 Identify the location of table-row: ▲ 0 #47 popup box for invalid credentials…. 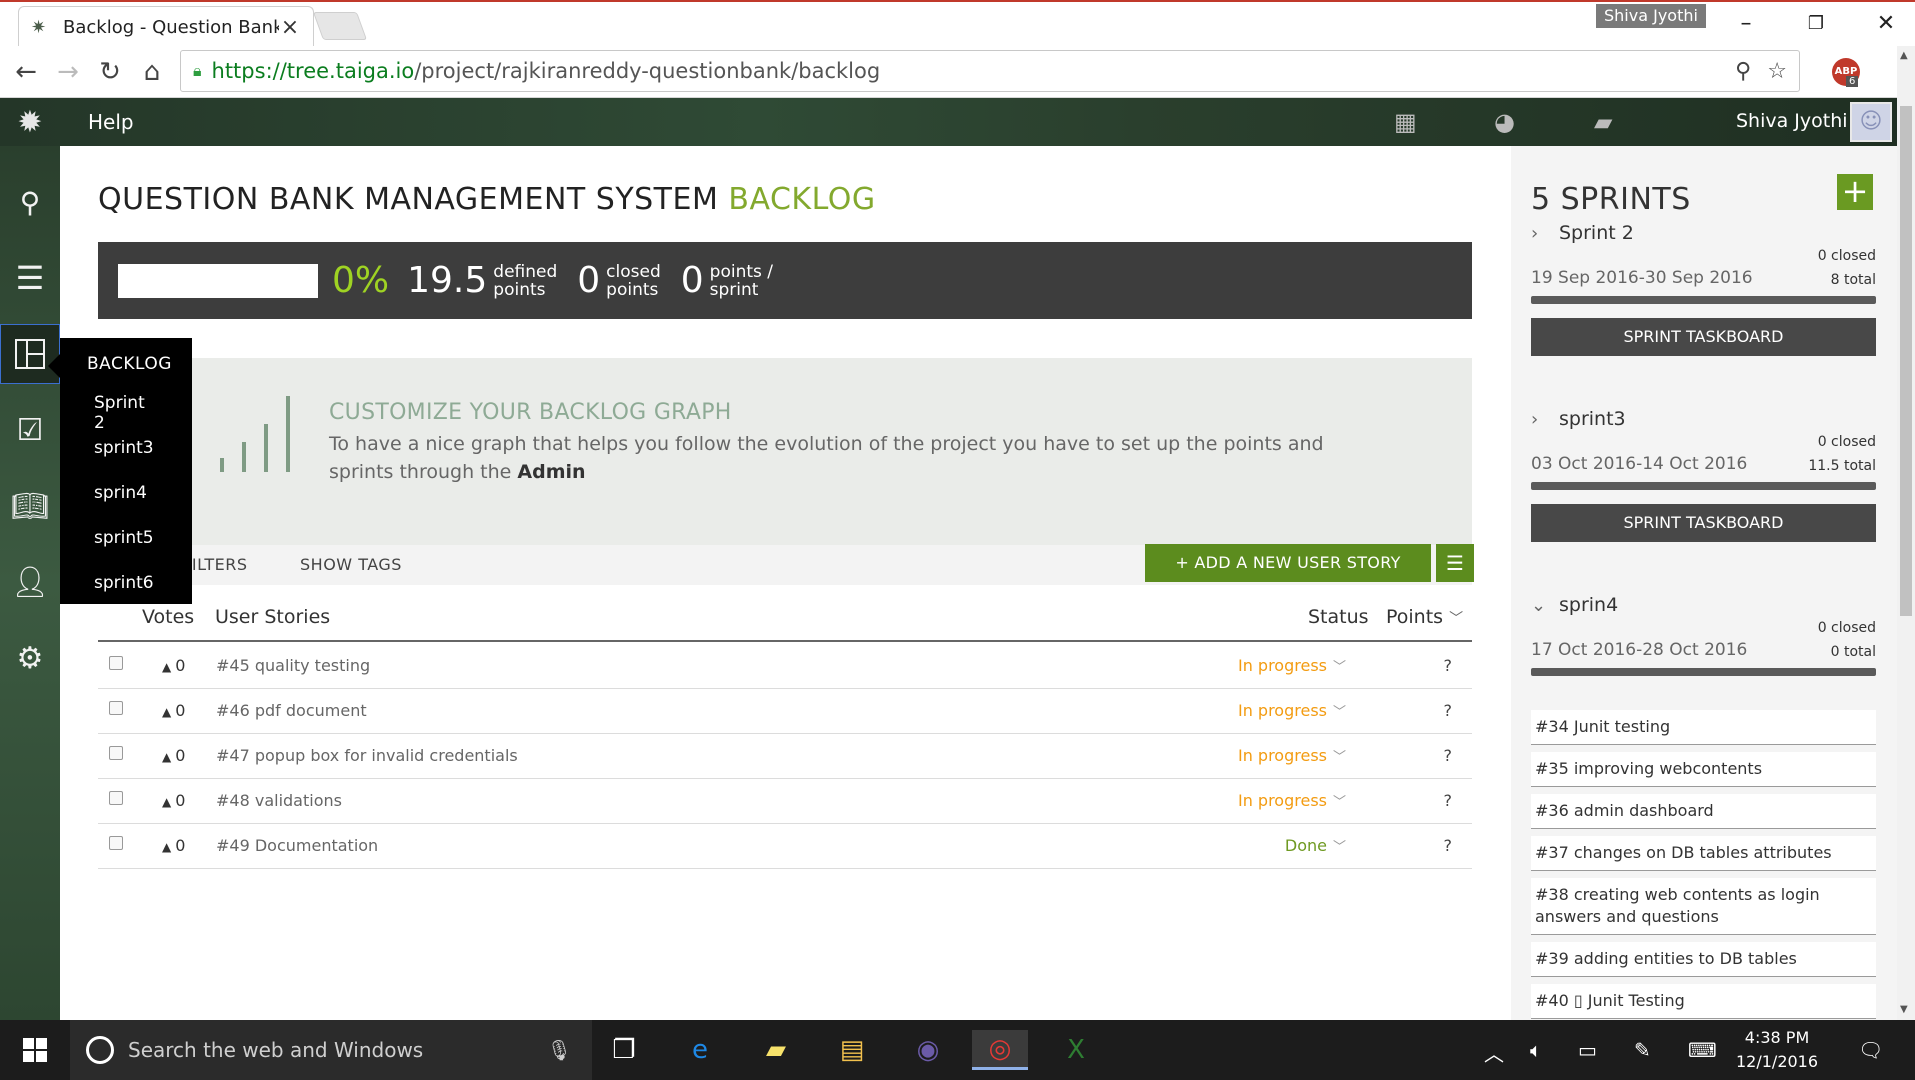
(785, 756).